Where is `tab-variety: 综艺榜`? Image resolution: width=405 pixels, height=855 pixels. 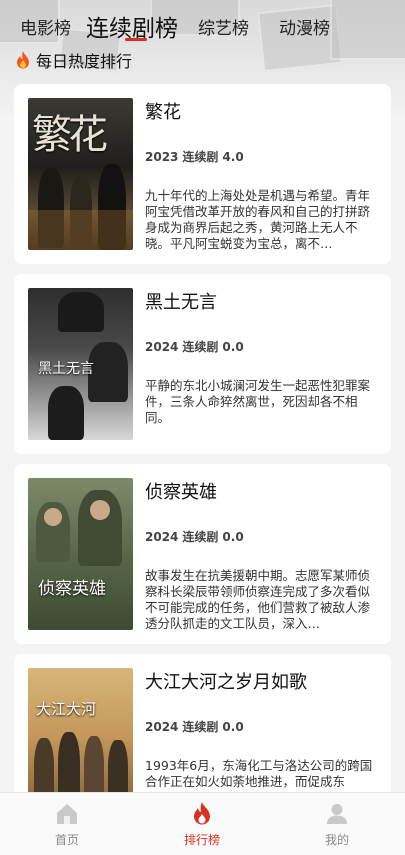
tab-variety: 综艺榜 is located at coordinates (223, 26).